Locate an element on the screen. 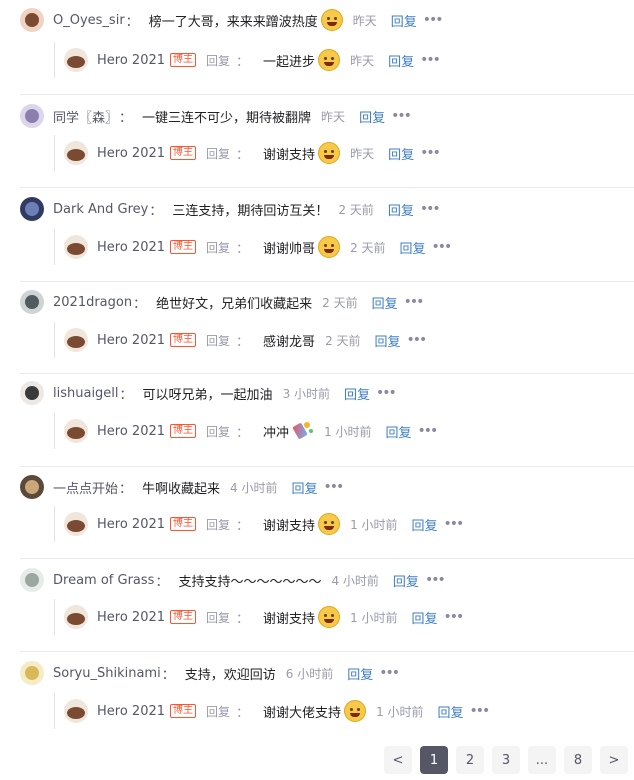 This screenshot has height=780, width=634. prev-page-button: < is located at coordinates (398, 760).